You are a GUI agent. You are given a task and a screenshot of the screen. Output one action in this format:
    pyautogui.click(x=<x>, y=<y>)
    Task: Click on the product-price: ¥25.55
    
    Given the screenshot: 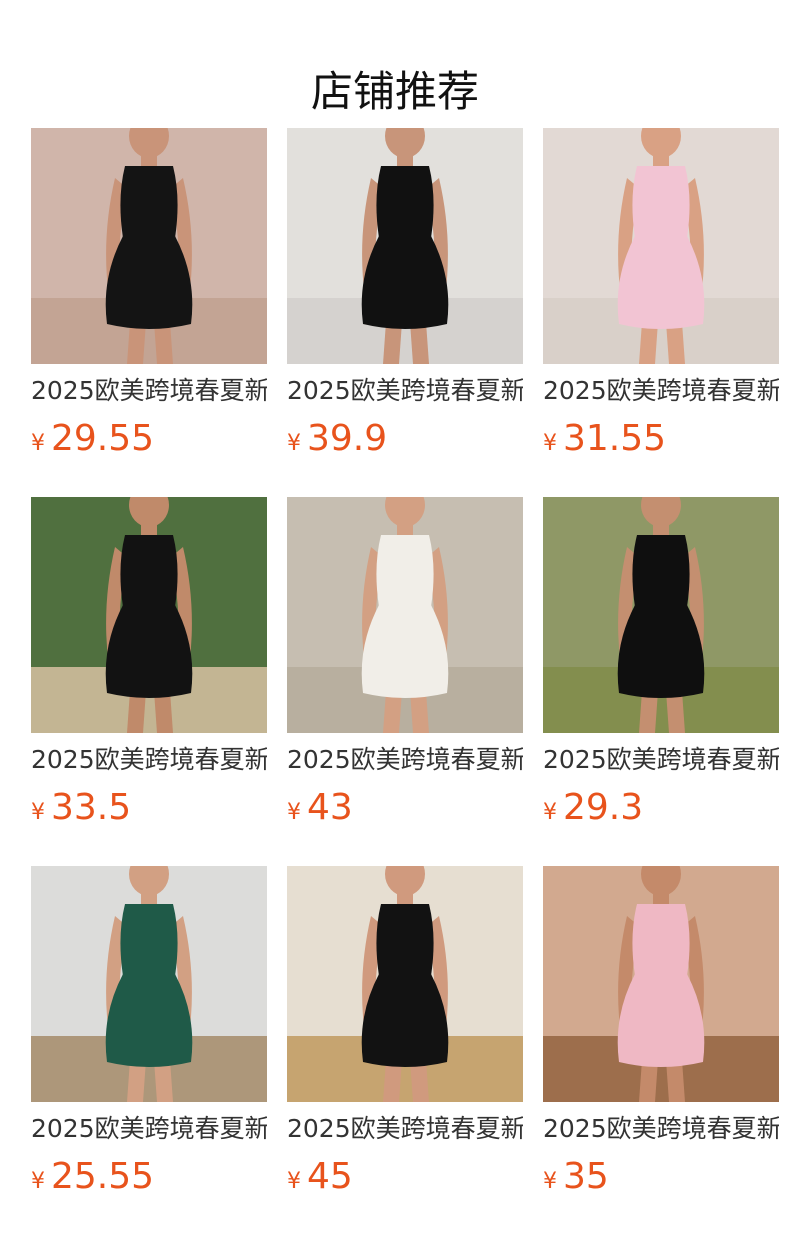 What is the action you would take?
    pyautogui.click(x=149, y=1177)
    